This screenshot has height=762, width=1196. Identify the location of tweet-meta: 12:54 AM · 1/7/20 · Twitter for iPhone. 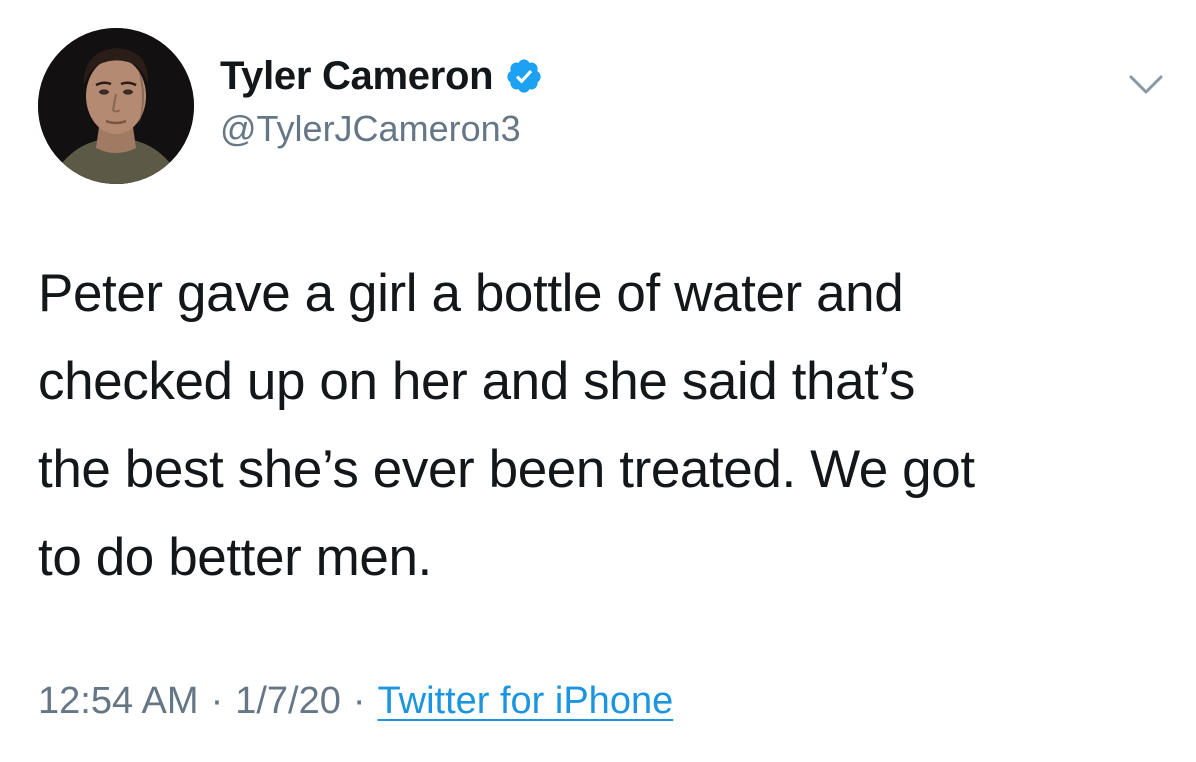
(355, 701).